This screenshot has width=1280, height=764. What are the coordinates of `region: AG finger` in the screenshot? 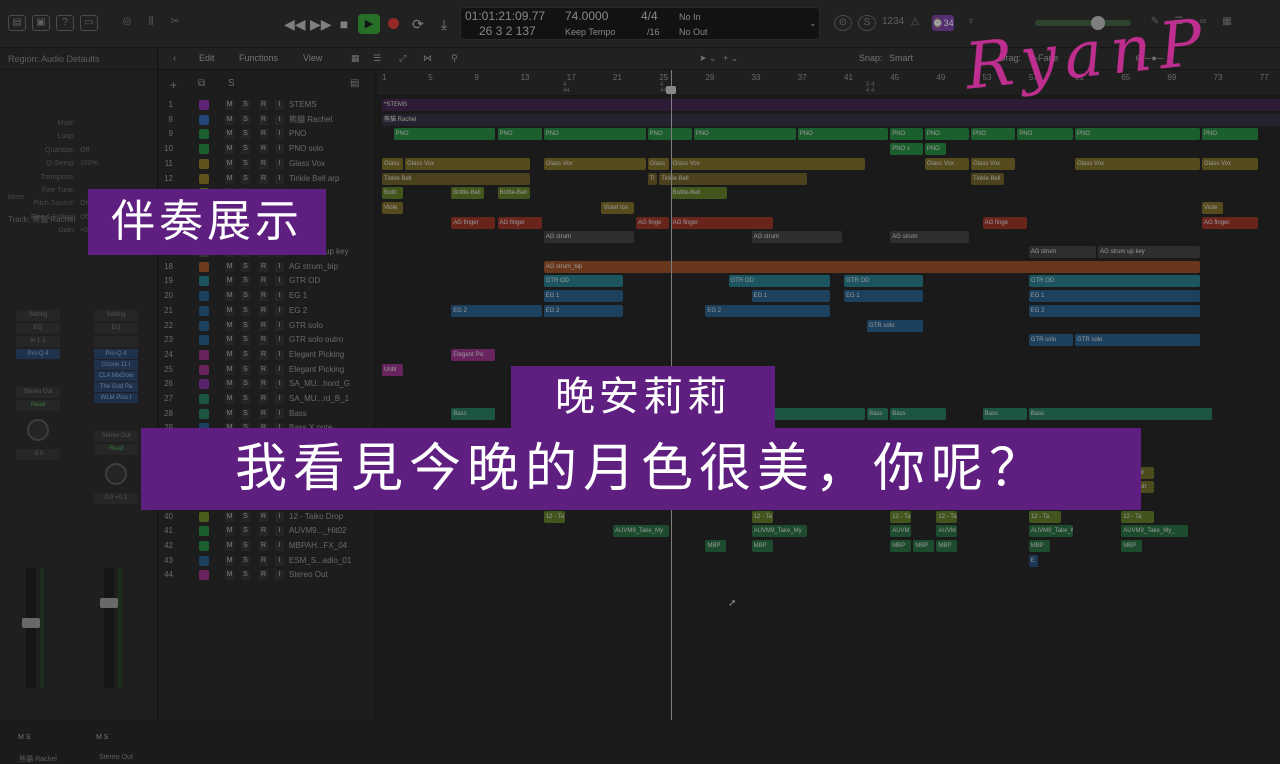 It's located at (1230, 222).